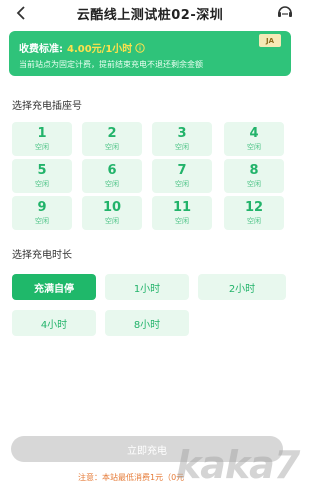 The image size is (320, 499). Describe the element at coordinates (112, 133) in the screenshot. I see `socket-number: 2` at that location.